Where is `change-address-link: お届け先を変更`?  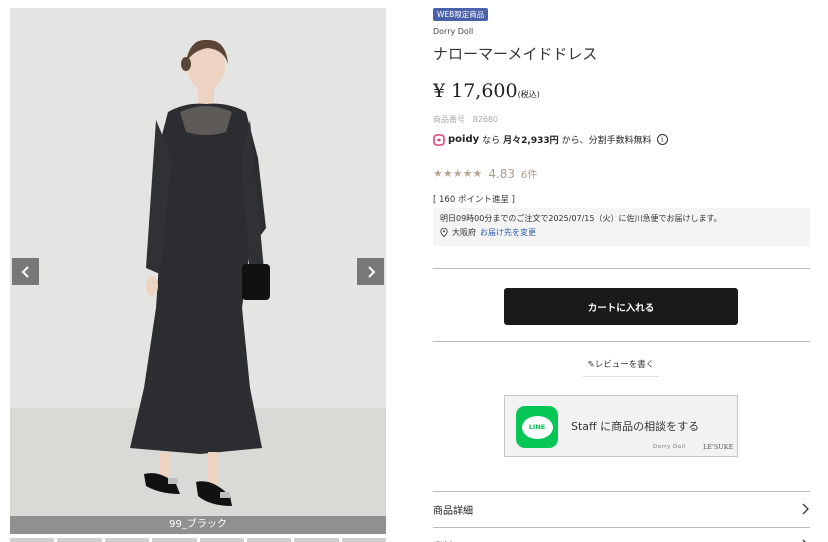
change-address-link: お届け先を変更 is located at coordinates (508, 232).